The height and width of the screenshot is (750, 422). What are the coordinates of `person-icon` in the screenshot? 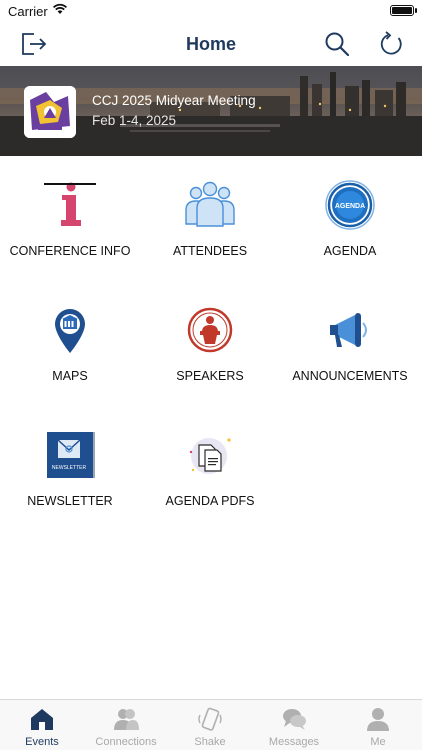 It's located at (378, 719).